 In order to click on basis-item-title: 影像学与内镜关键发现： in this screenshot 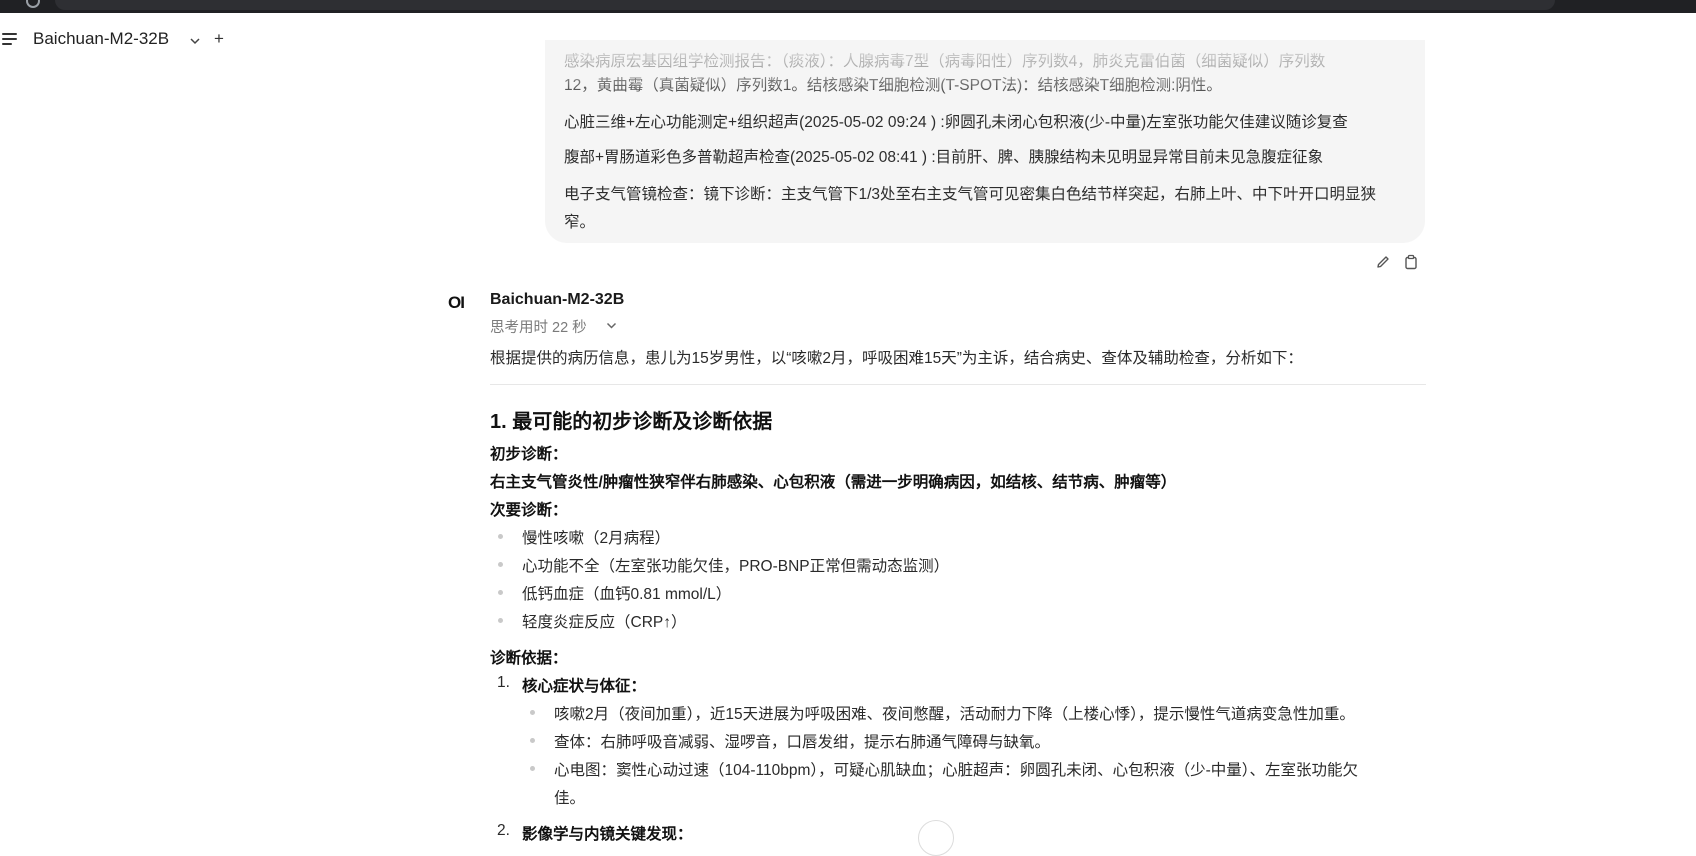, I will do `click(607, 834)`.